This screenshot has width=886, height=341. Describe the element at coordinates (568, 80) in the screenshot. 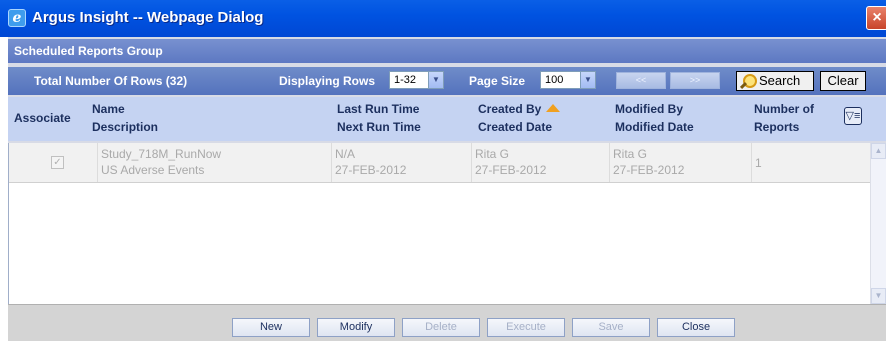

I see `page-size-select: 100 ▼` at that location.